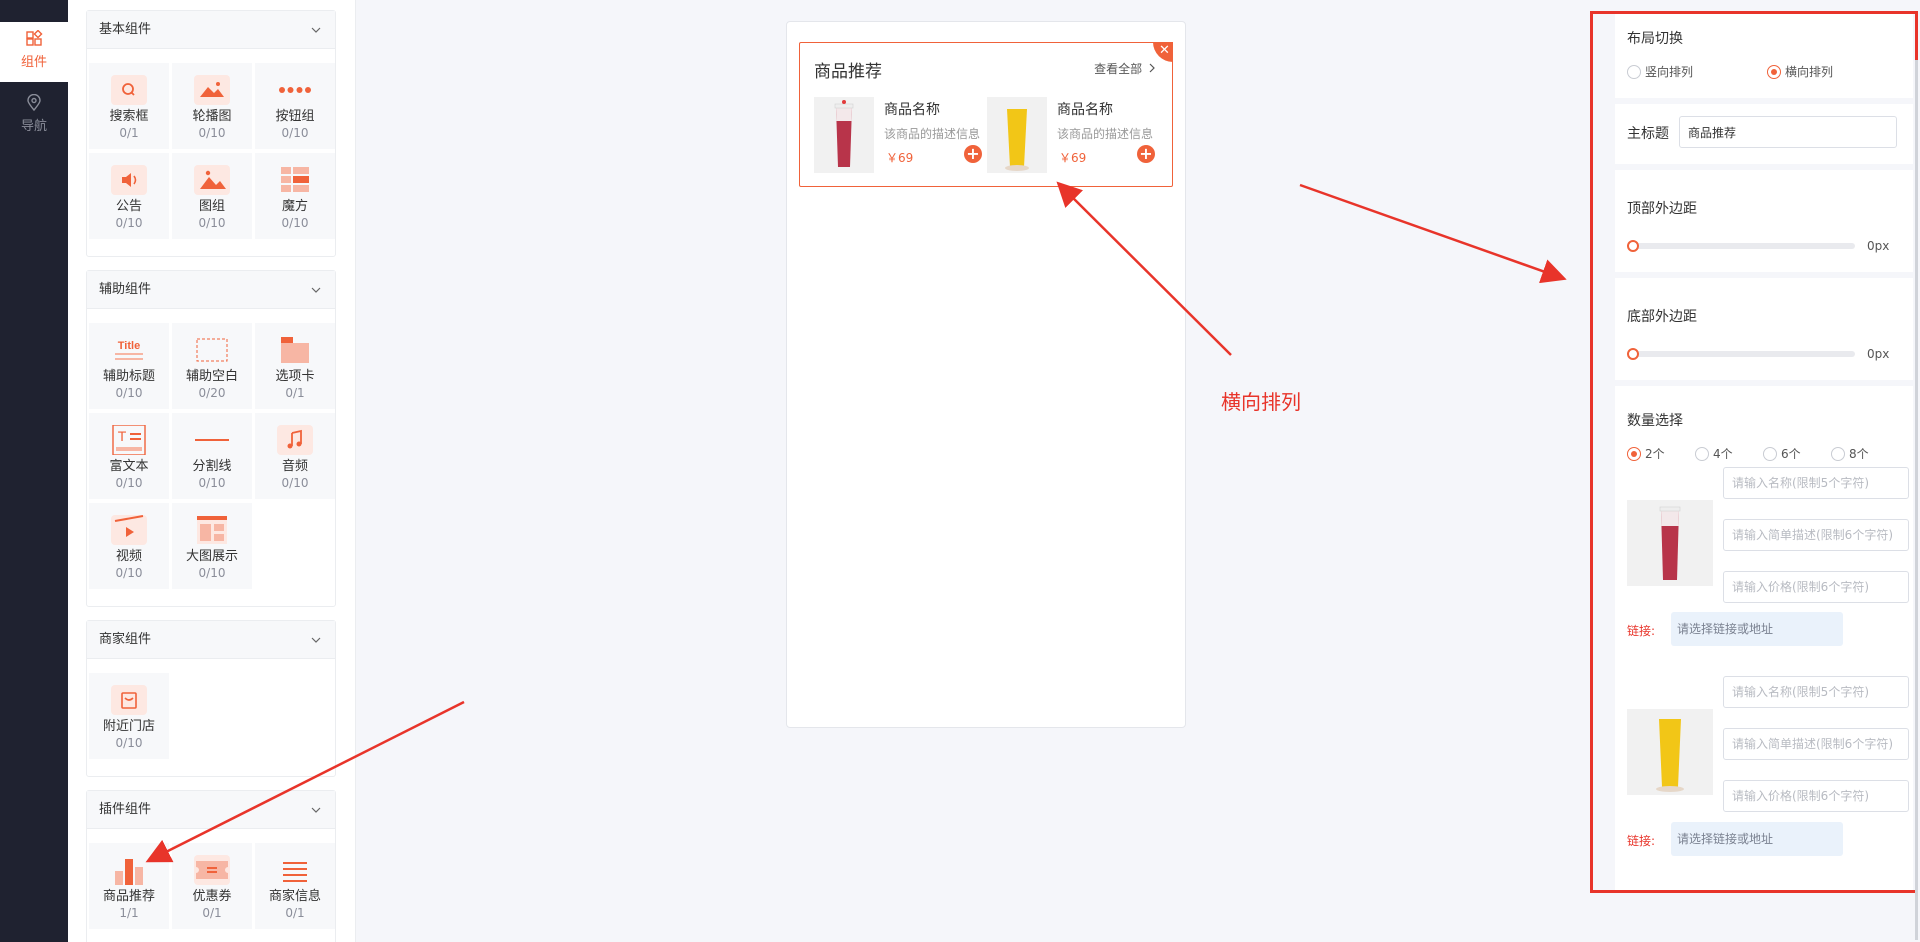  What do you see at coordinates (295, 90) in the screenshot?
I see `button-group-icon` at bounding box center [295, 90].